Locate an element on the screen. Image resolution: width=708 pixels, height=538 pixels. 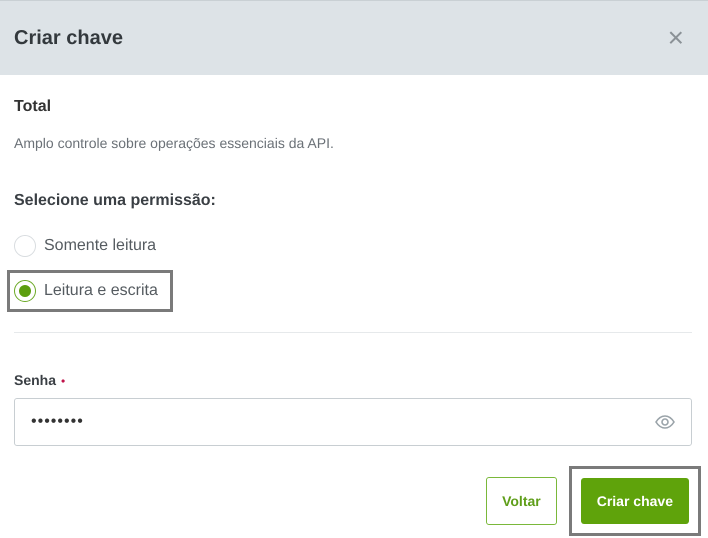
radio-option: Somente leitura is located at coordinates (89, 246).